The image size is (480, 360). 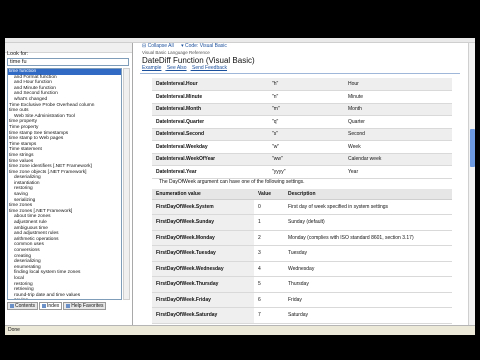 I want to click on interval-value: "w", so click(x=306, y=147).